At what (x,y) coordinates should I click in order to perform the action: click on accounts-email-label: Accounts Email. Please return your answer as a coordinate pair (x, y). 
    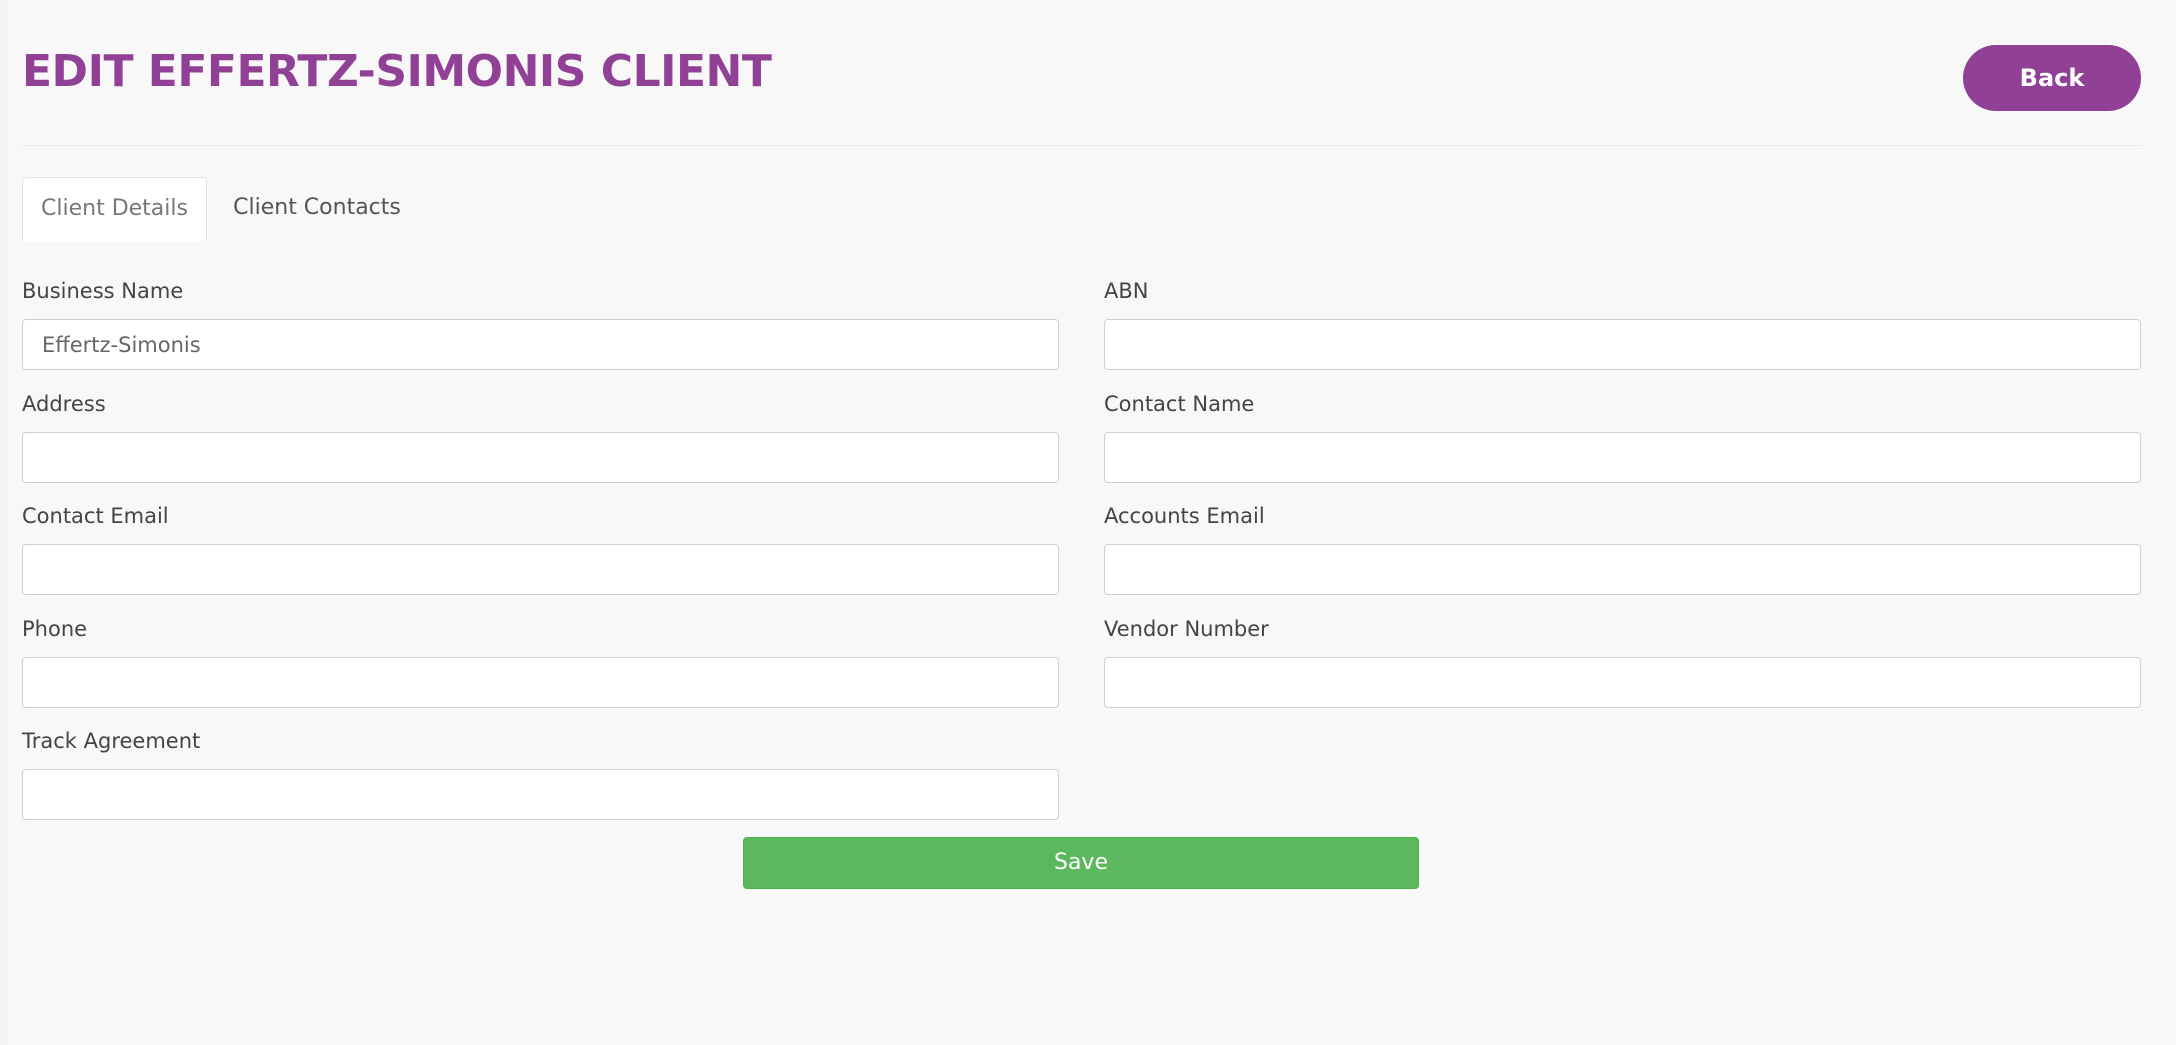
    Looking at the image, I should click on (1184, 516).